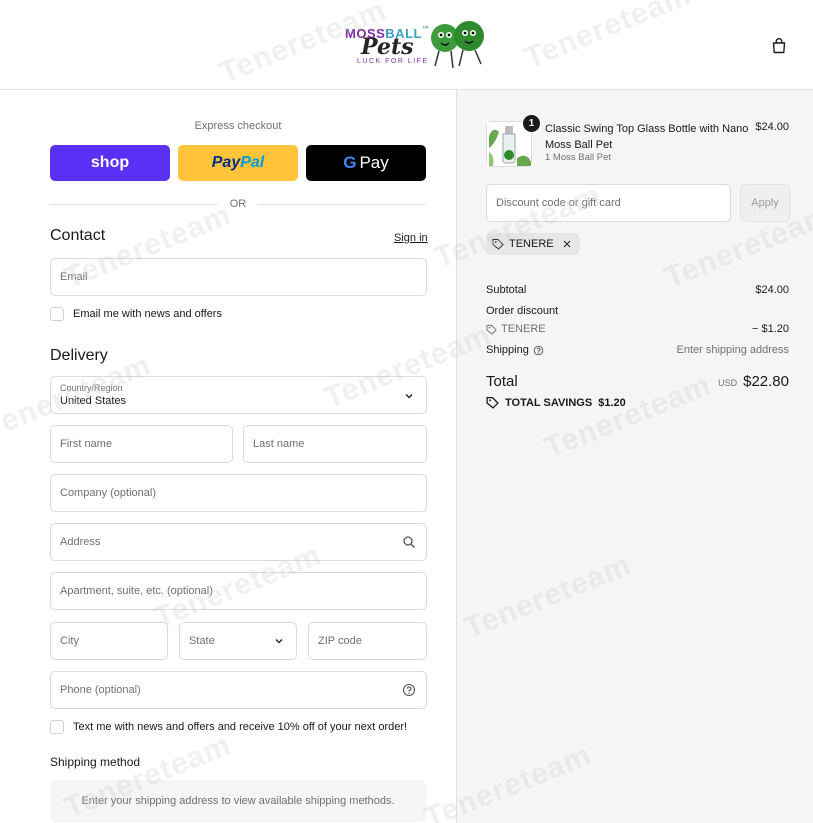 This screenshot has width=813, height=823. Describe the element at coordinates (387, 47) in the screenshot. I see `logo-pets-text: Pets` at that location.